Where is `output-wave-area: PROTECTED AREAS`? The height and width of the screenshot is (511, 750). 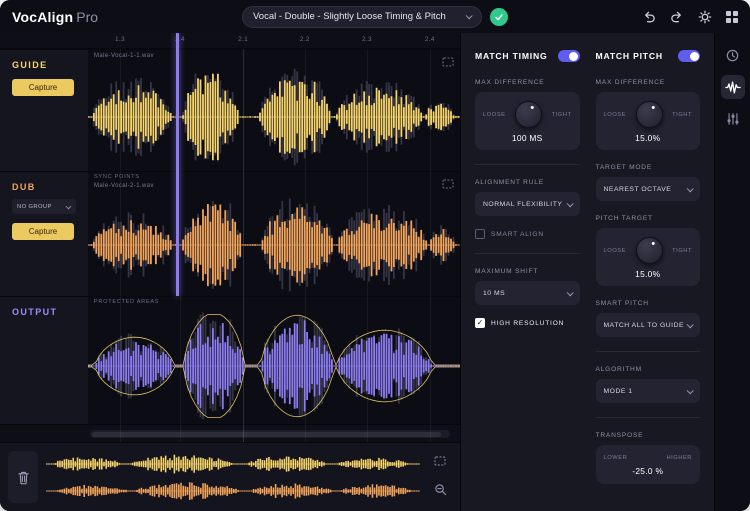
output-wave-area: PROTECTED AREAS is located at coordinates (274, 360).